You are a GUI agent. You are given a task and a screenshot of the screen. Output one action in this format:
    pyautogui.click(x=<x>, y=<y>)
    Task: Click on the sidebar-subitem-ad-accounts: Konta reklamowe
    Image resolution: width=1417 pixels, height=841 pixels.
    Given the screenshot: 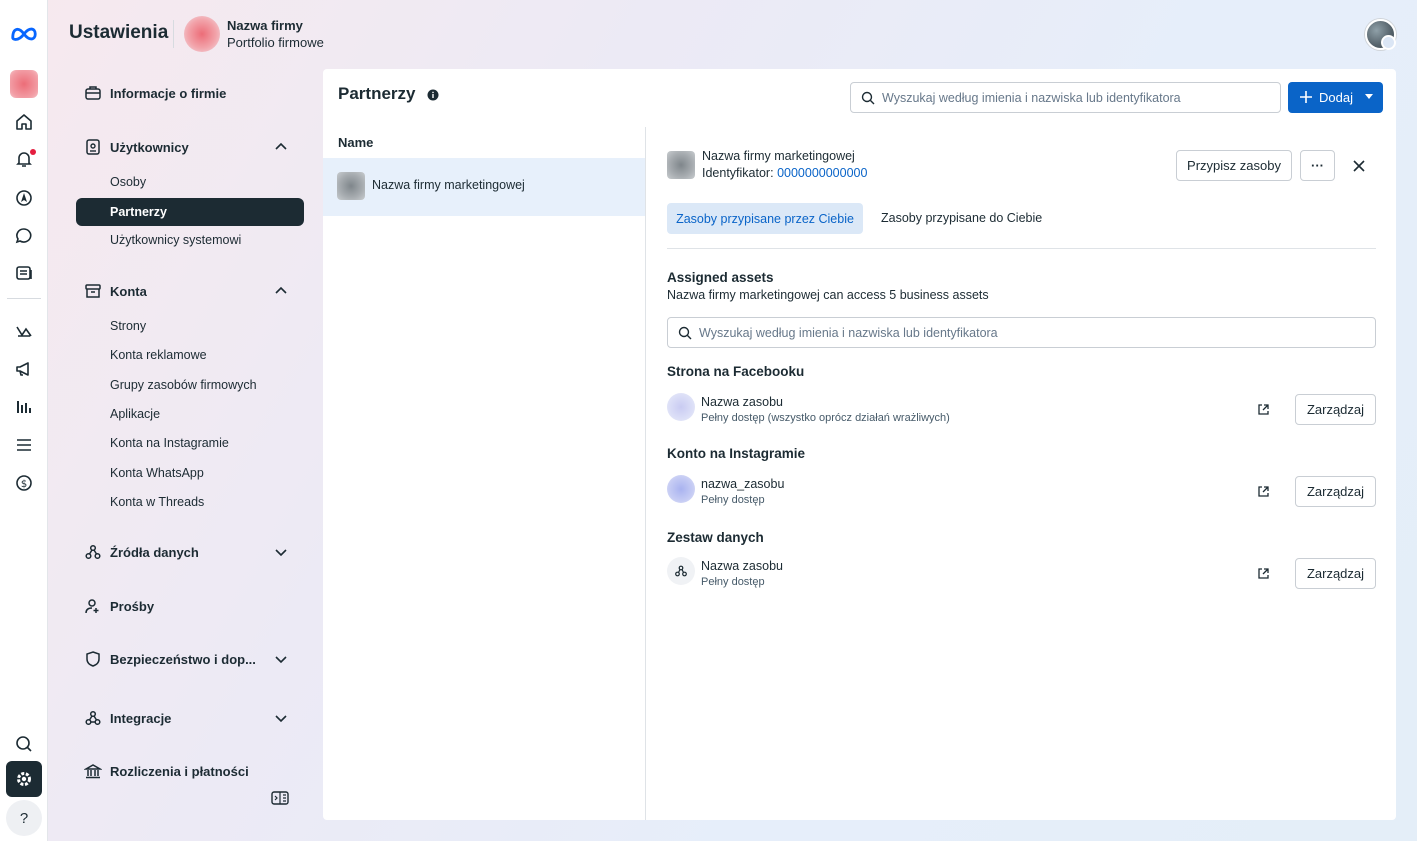 What is the action you would take?
    pyautogui.click(x=190, y=355)
    